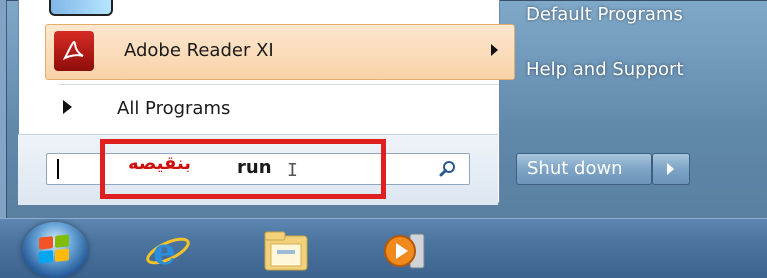  What do you see at coordinates (280, 52) in the screenshot?
I see `menu-item-adobe-reader: Adobe Reader XI` at bounding box center [280, 52].